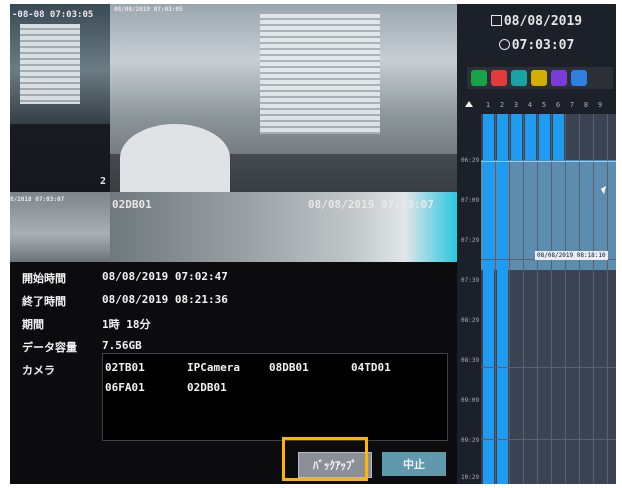 This screenshot has width=622, height=488. I want to click on date-display: 08/08/2019, so click(536, 21).